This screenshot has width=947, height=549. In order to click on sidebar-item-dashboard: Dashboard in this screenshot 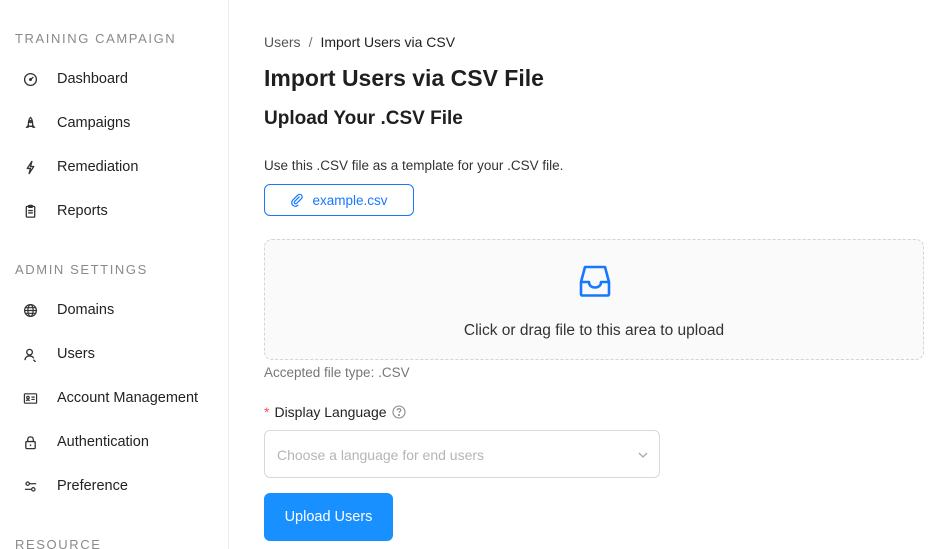, I will do `click(114, 79)`.